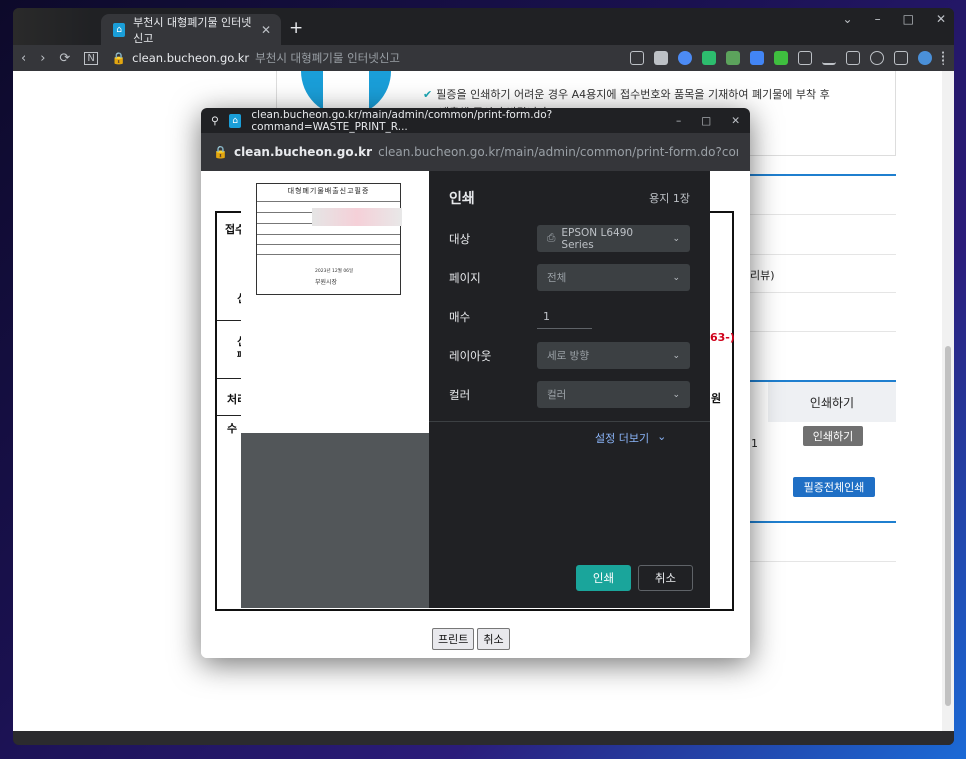 This screenshot has height=759, width=966. I want to click on print-button: 인쇄, so click(603, 578).